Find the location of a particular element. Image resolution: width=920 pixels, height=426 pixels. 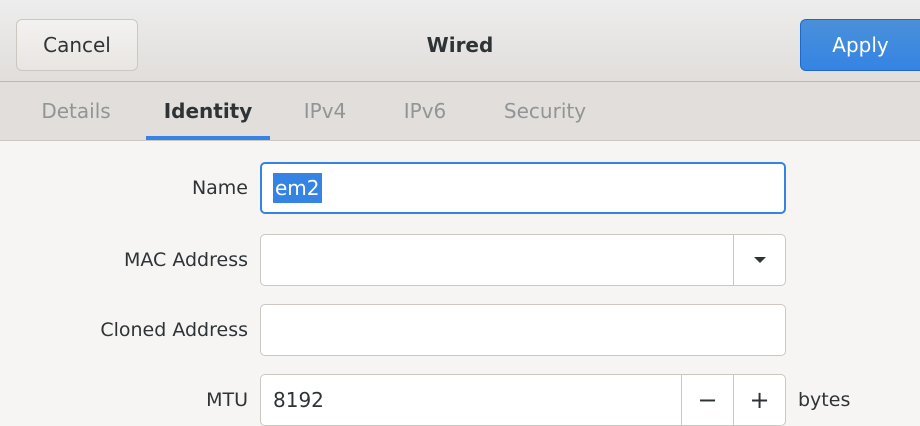

mtu-decrement-button: − is located at coordinates (707, 400).